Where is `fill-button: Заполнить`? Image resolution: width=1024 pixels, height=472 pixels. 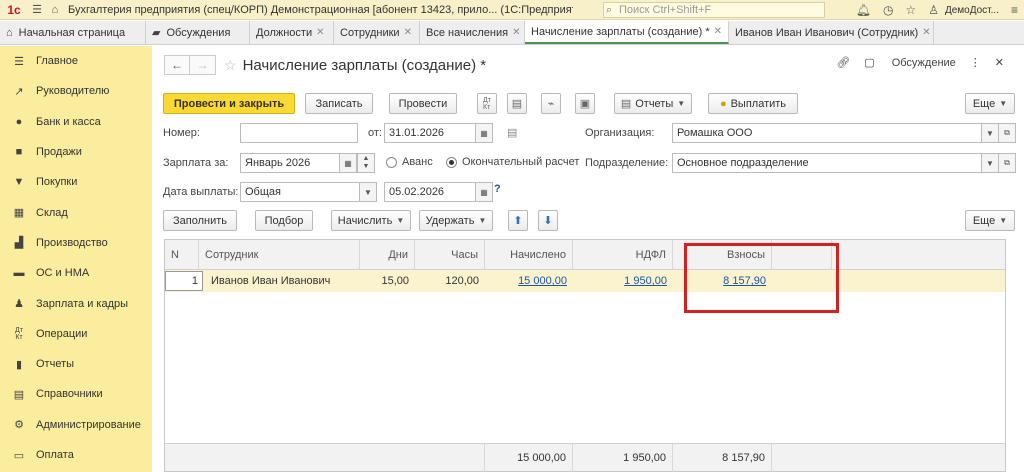
fill-button: Заполнить is located at coordinates (200, 220).